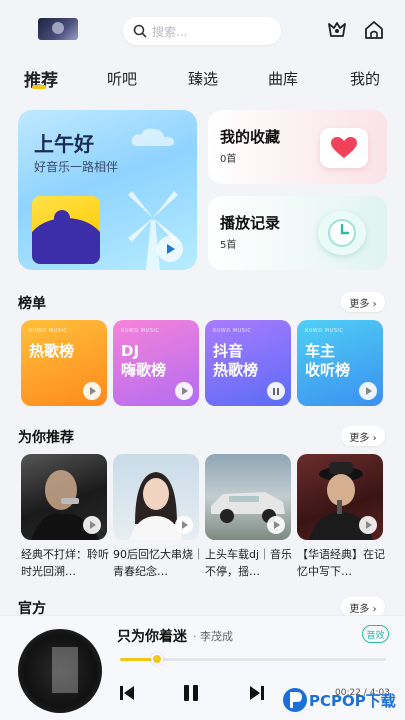 Image resolution: width=405 pixels, height=720 pixels. What do you see at coordinates (66, 230) in the screenshot?
I see `hero-album-art` at bounding box center [66, 230].